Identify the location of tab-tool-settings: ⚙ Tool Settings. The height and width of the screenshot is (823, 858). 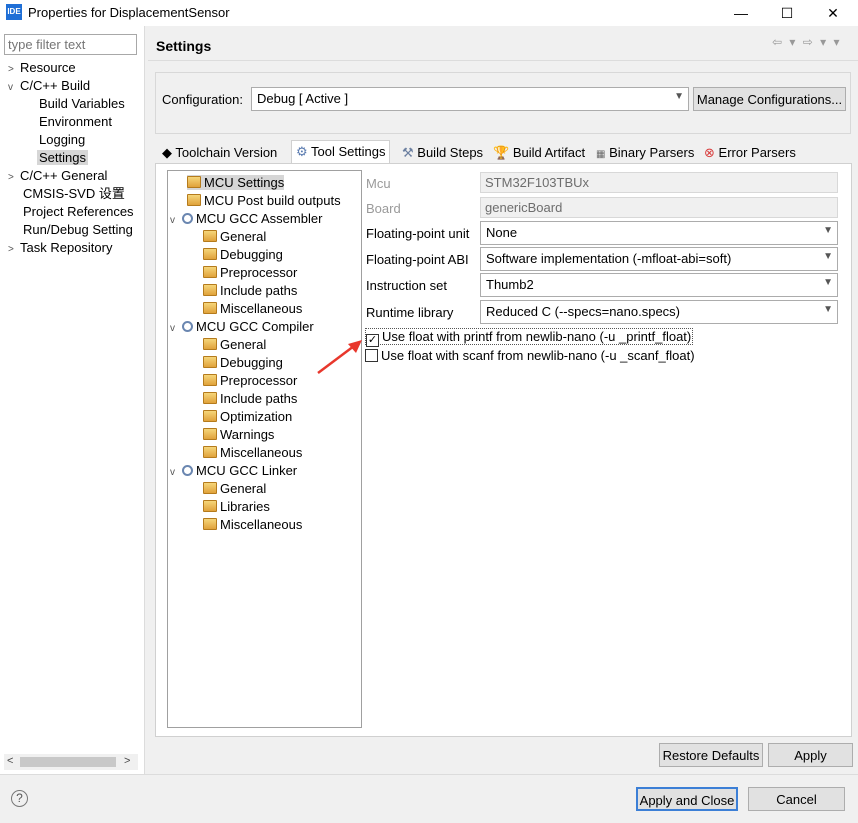
(341, 152).